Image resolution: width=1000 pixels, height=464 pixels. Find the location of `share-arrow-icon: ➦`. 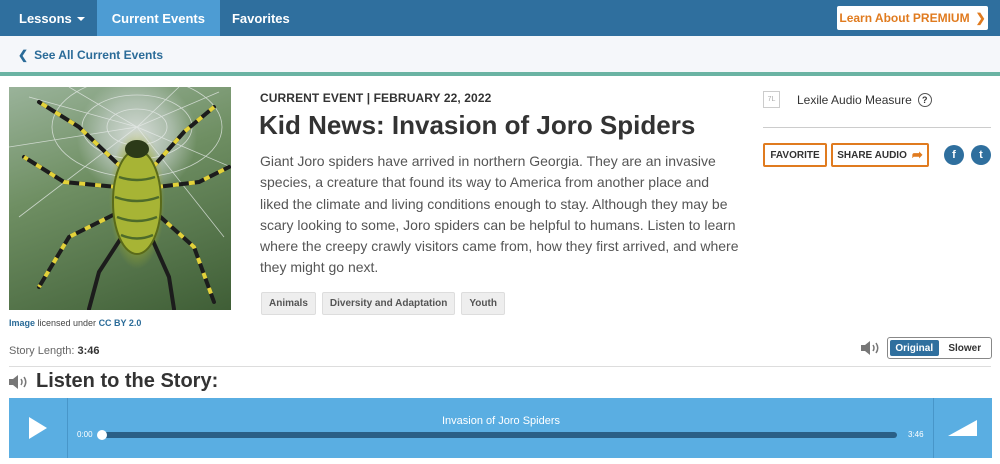

share-arrow-icon: ➦ is located at coordinates (917, 154).